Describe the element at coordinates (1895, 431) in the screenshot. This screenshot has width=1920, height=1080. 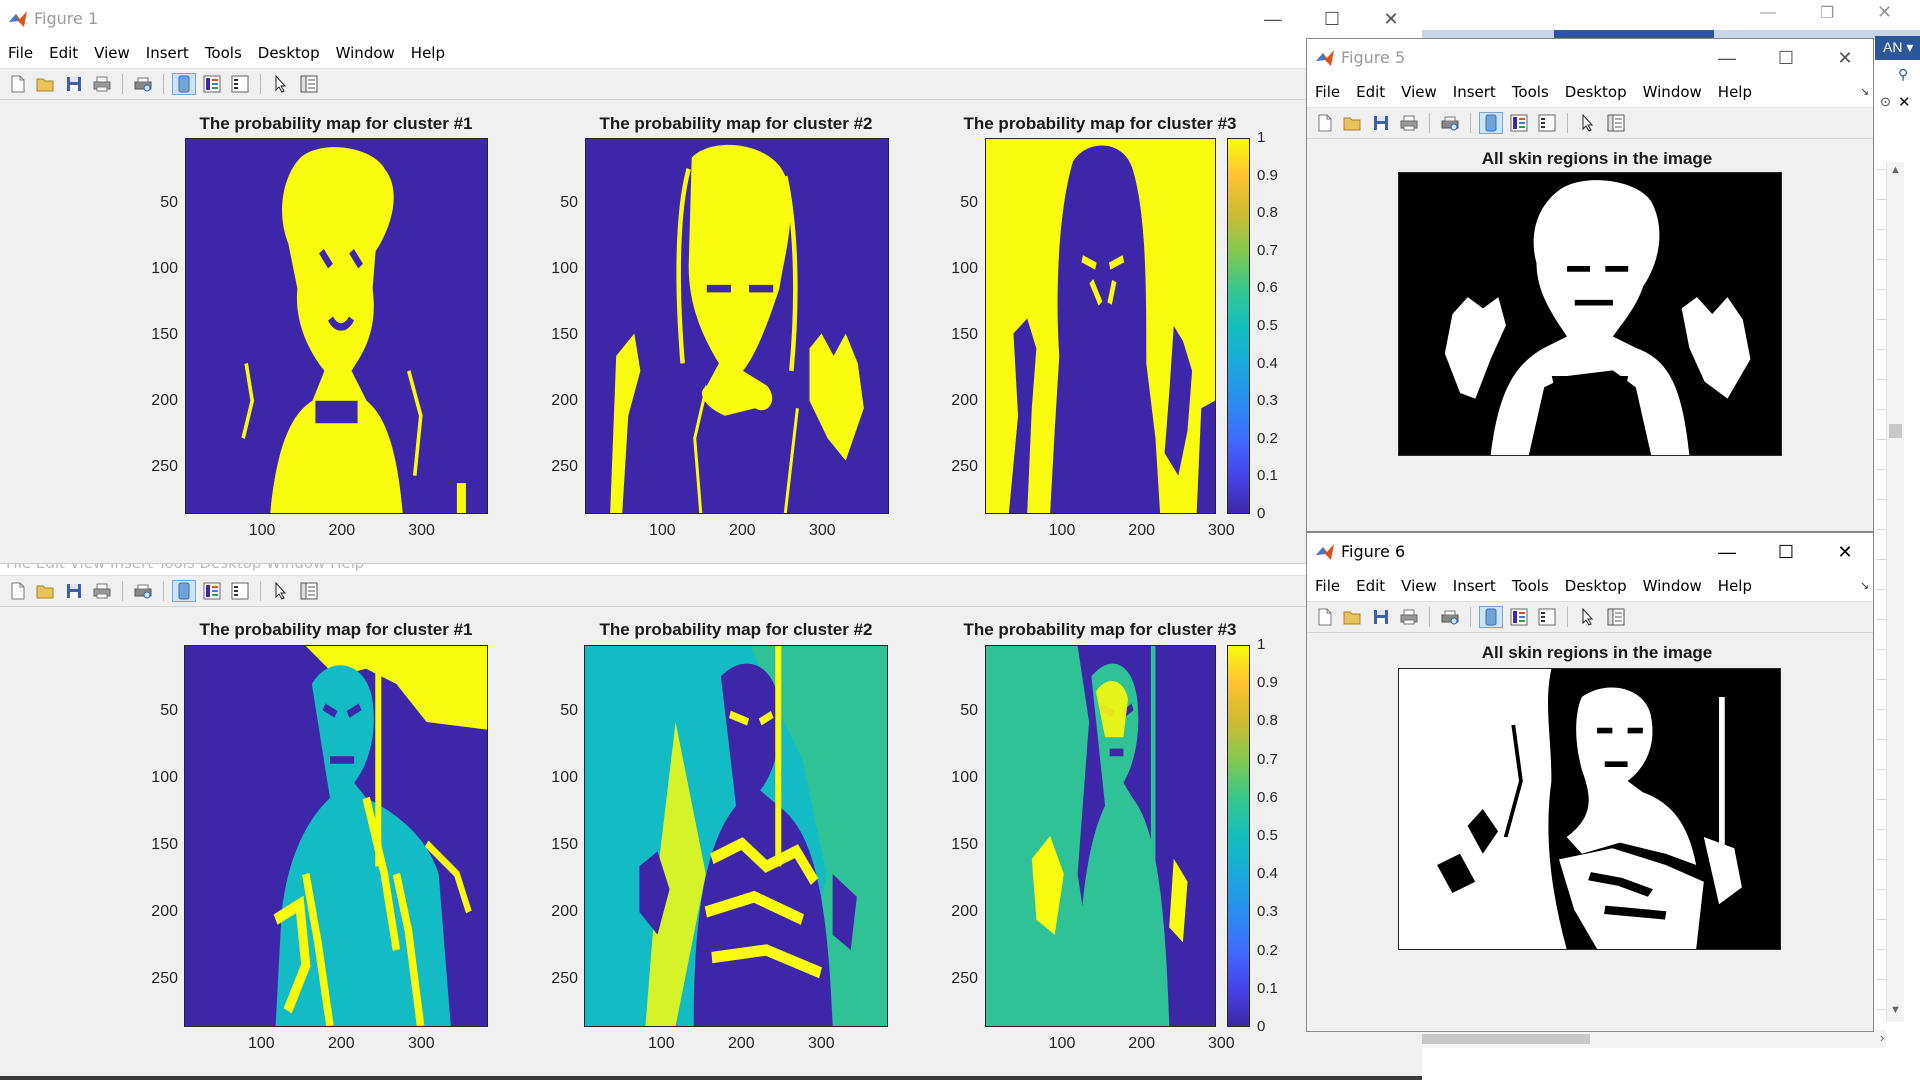
I see `scroll-thumb` at that location.